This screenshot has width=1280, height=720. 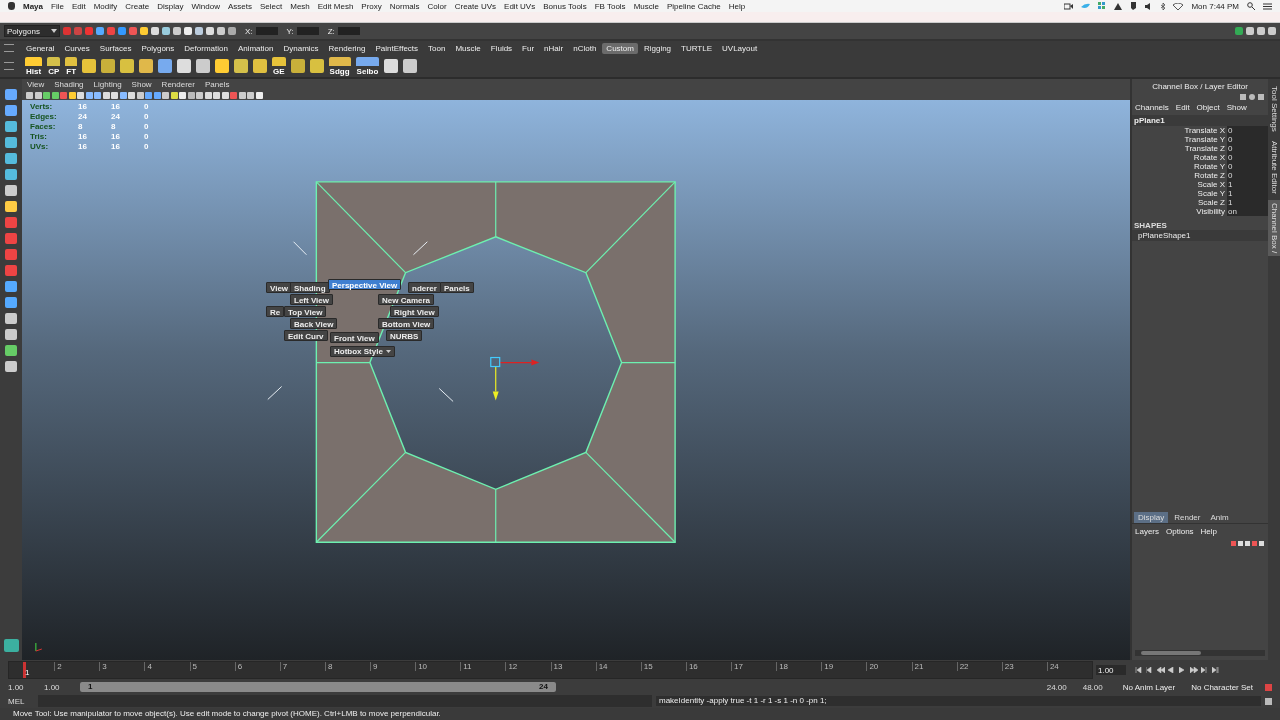 What do you see at coordinates (585, 48) in the screenshot?
I see `shelf-tab: nCloth` at bounding box center [585, 48].